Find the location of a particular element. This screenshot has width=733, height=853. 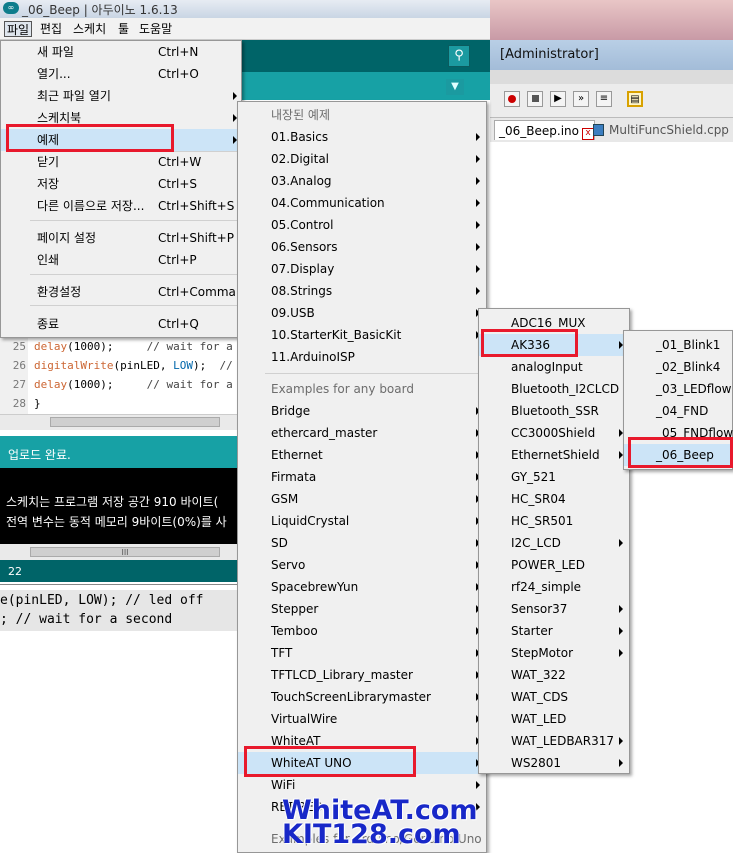

uno-item-sensor37: Sensor37 is located at coordinates (554, 609).